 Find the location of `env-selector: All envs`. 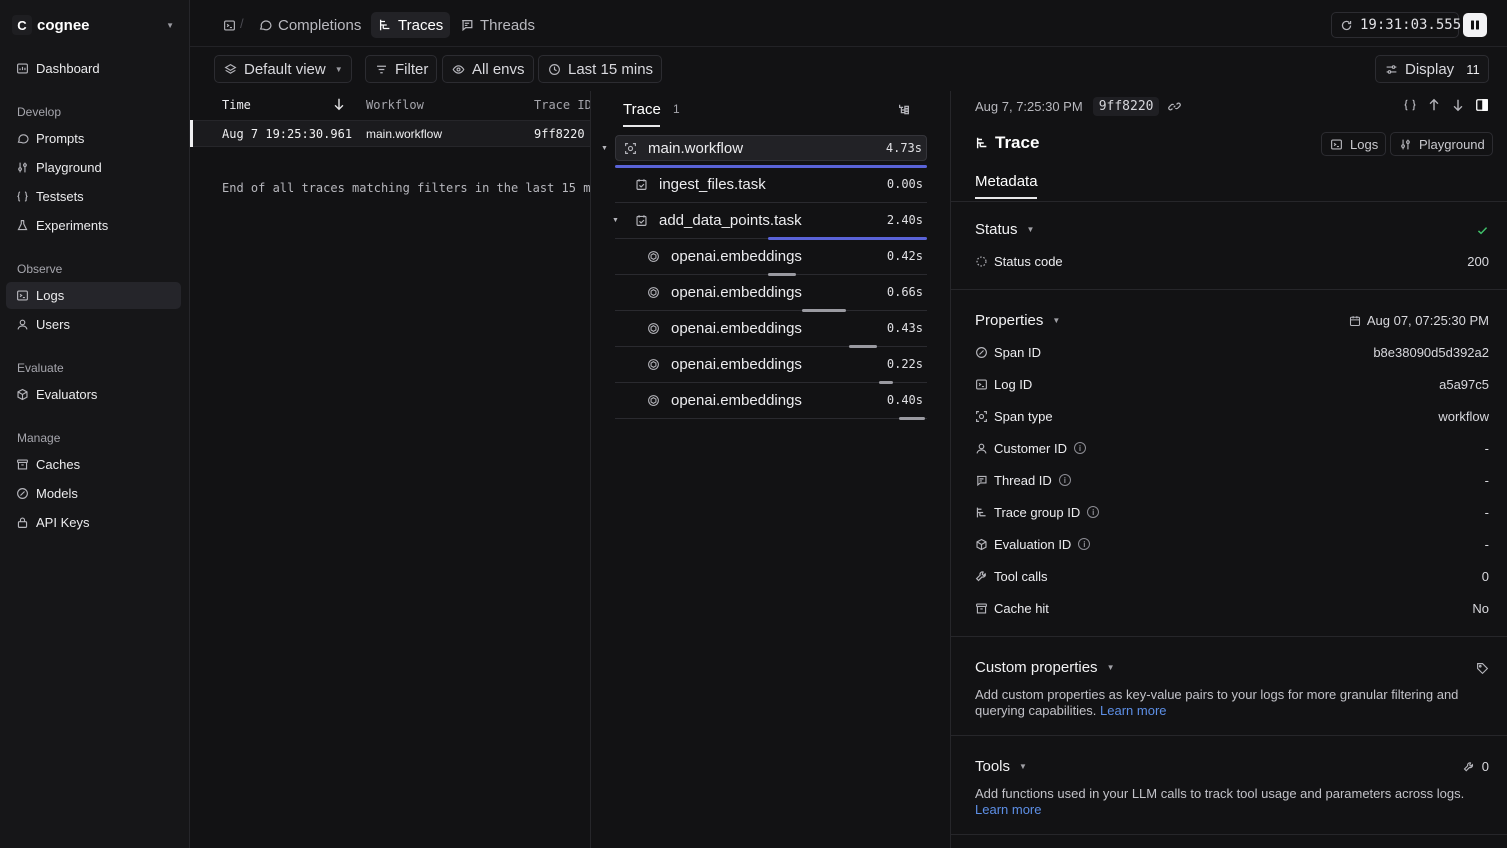

env-selector: All envs is located at coordinates (488, 69).